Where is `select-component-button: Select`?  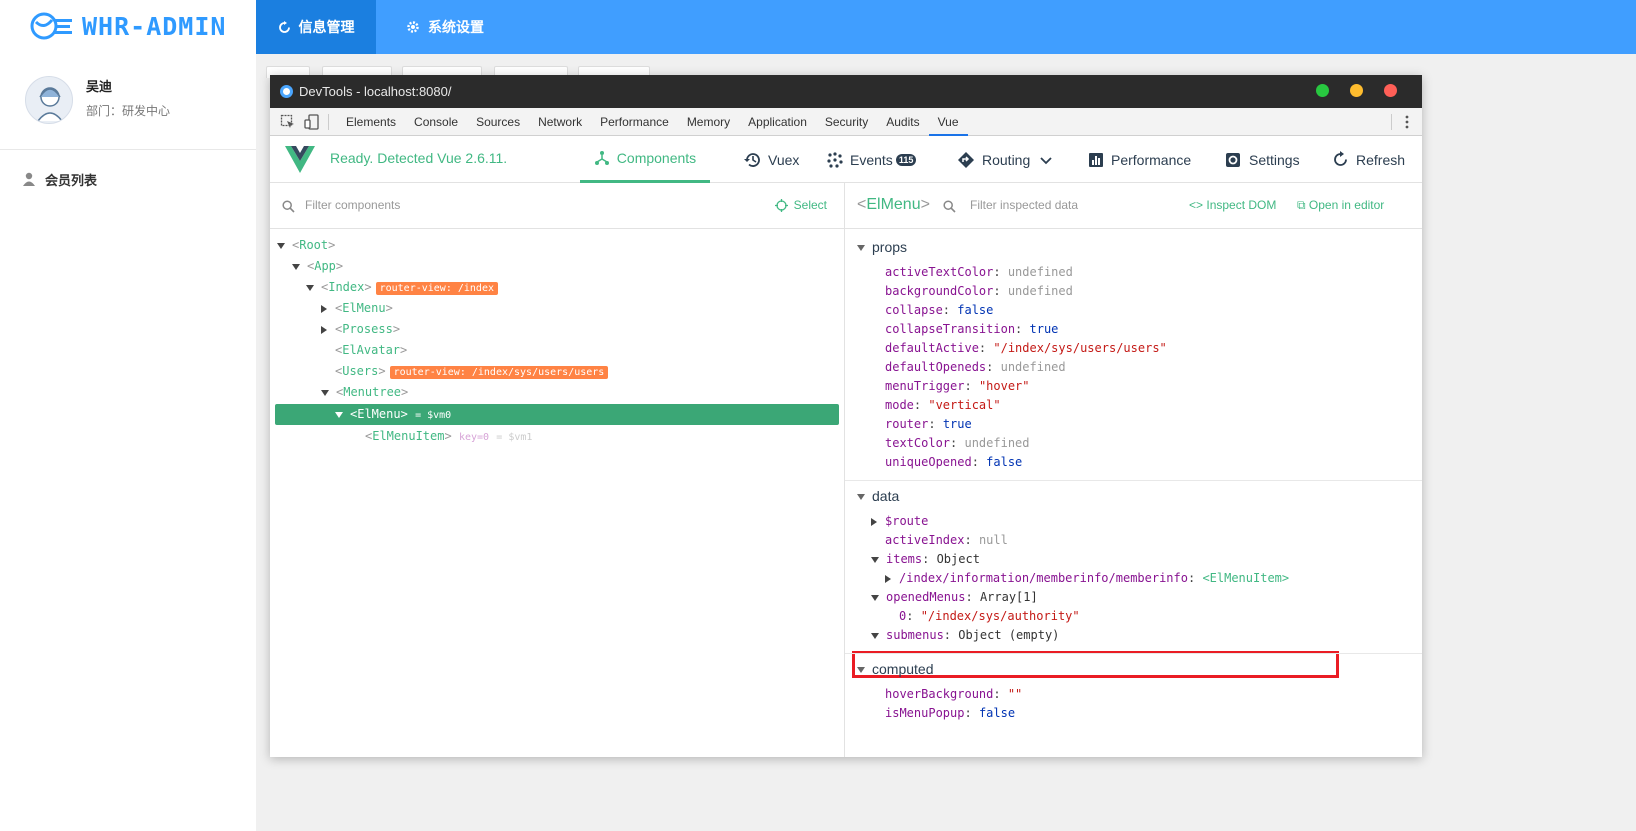
select-component-button: Select is located at coordinates (800, 205).